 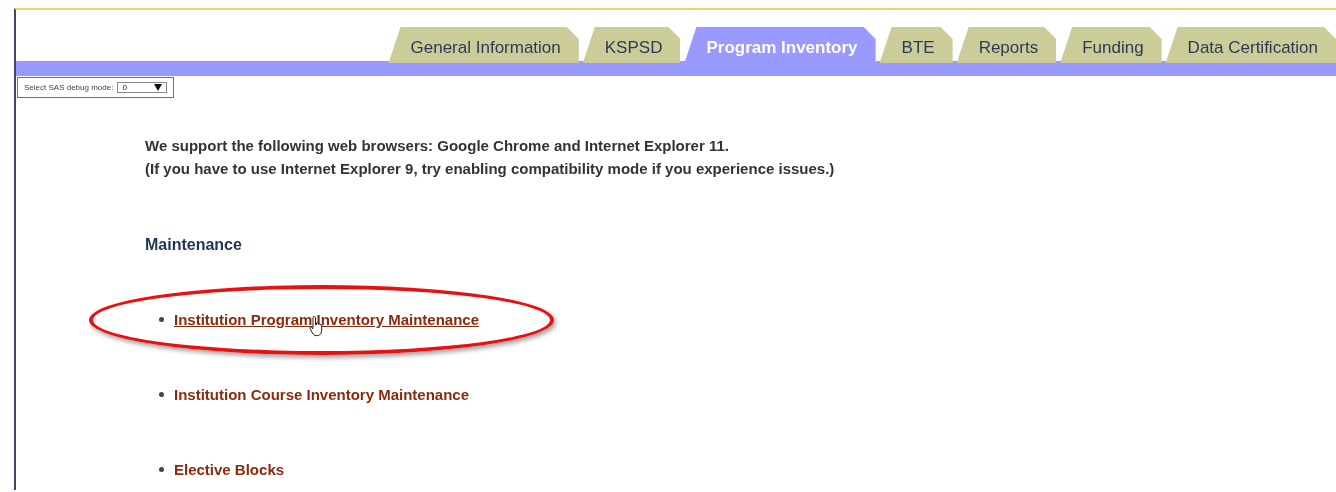 What do you see at coordinates (1006, 45) in the screenshot?
I see `tab: Reports` at bounding box center [1006, 45].